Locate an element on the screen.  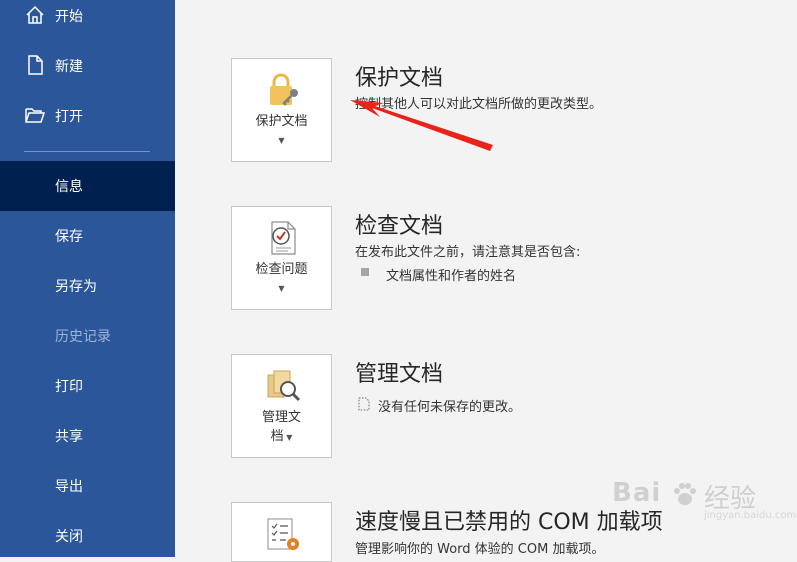
sidebar-divider is located at coordinates (87, 151).